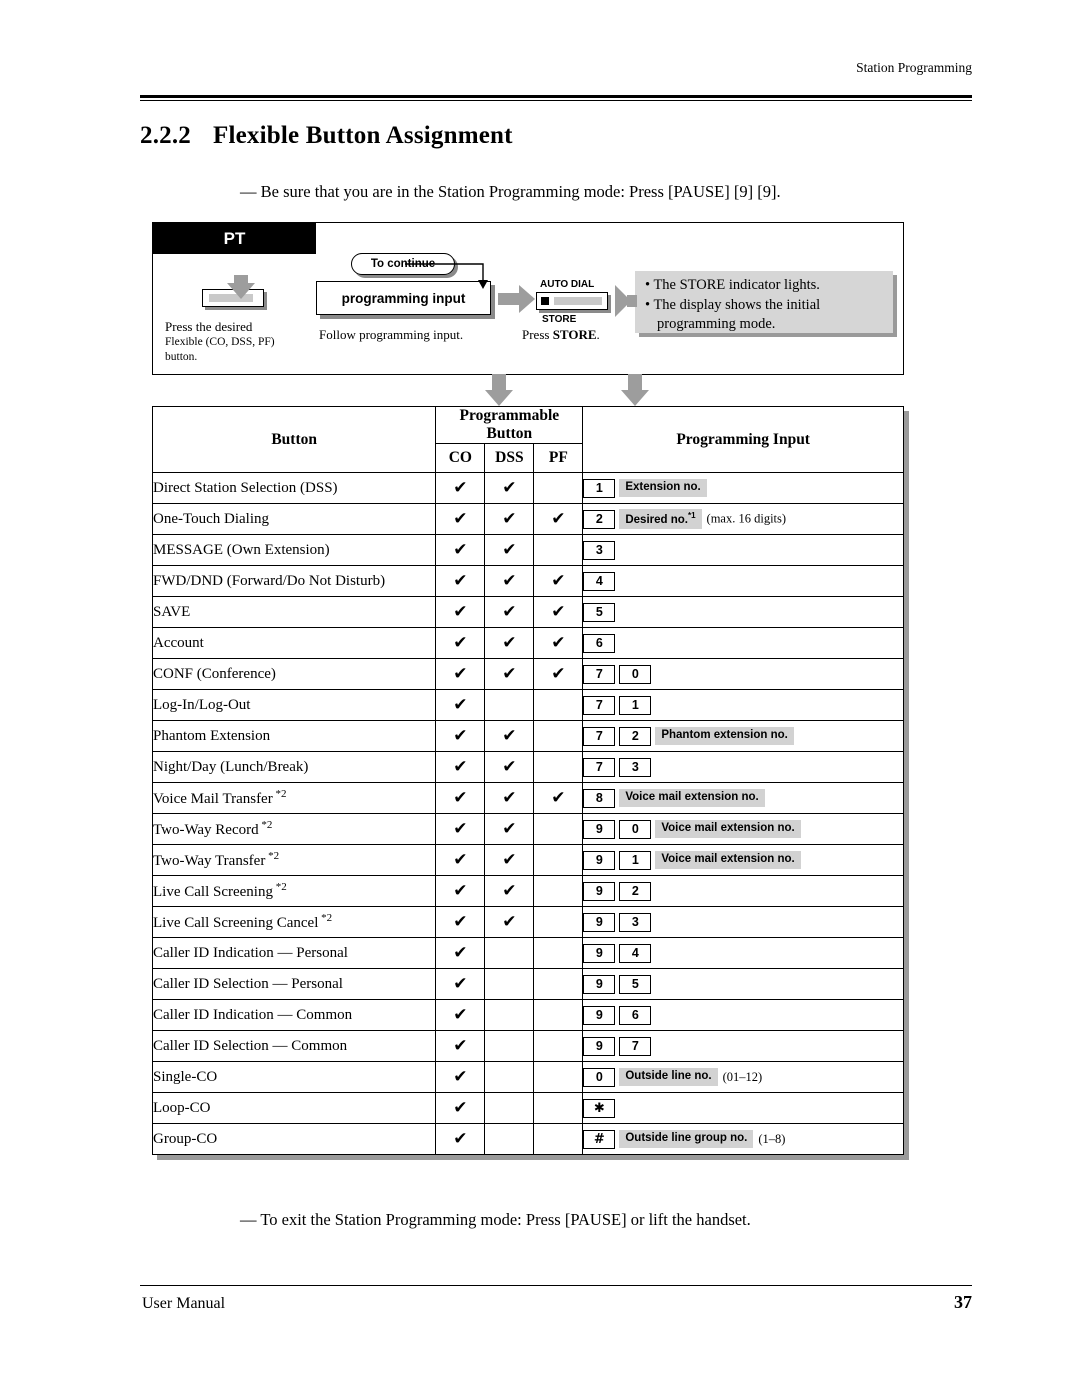 The height and width of the screenshot is (1397, 1080). Describe the element at coordinates (599, 1139) in the screenshot. I see `keypad-key: #` at that location.